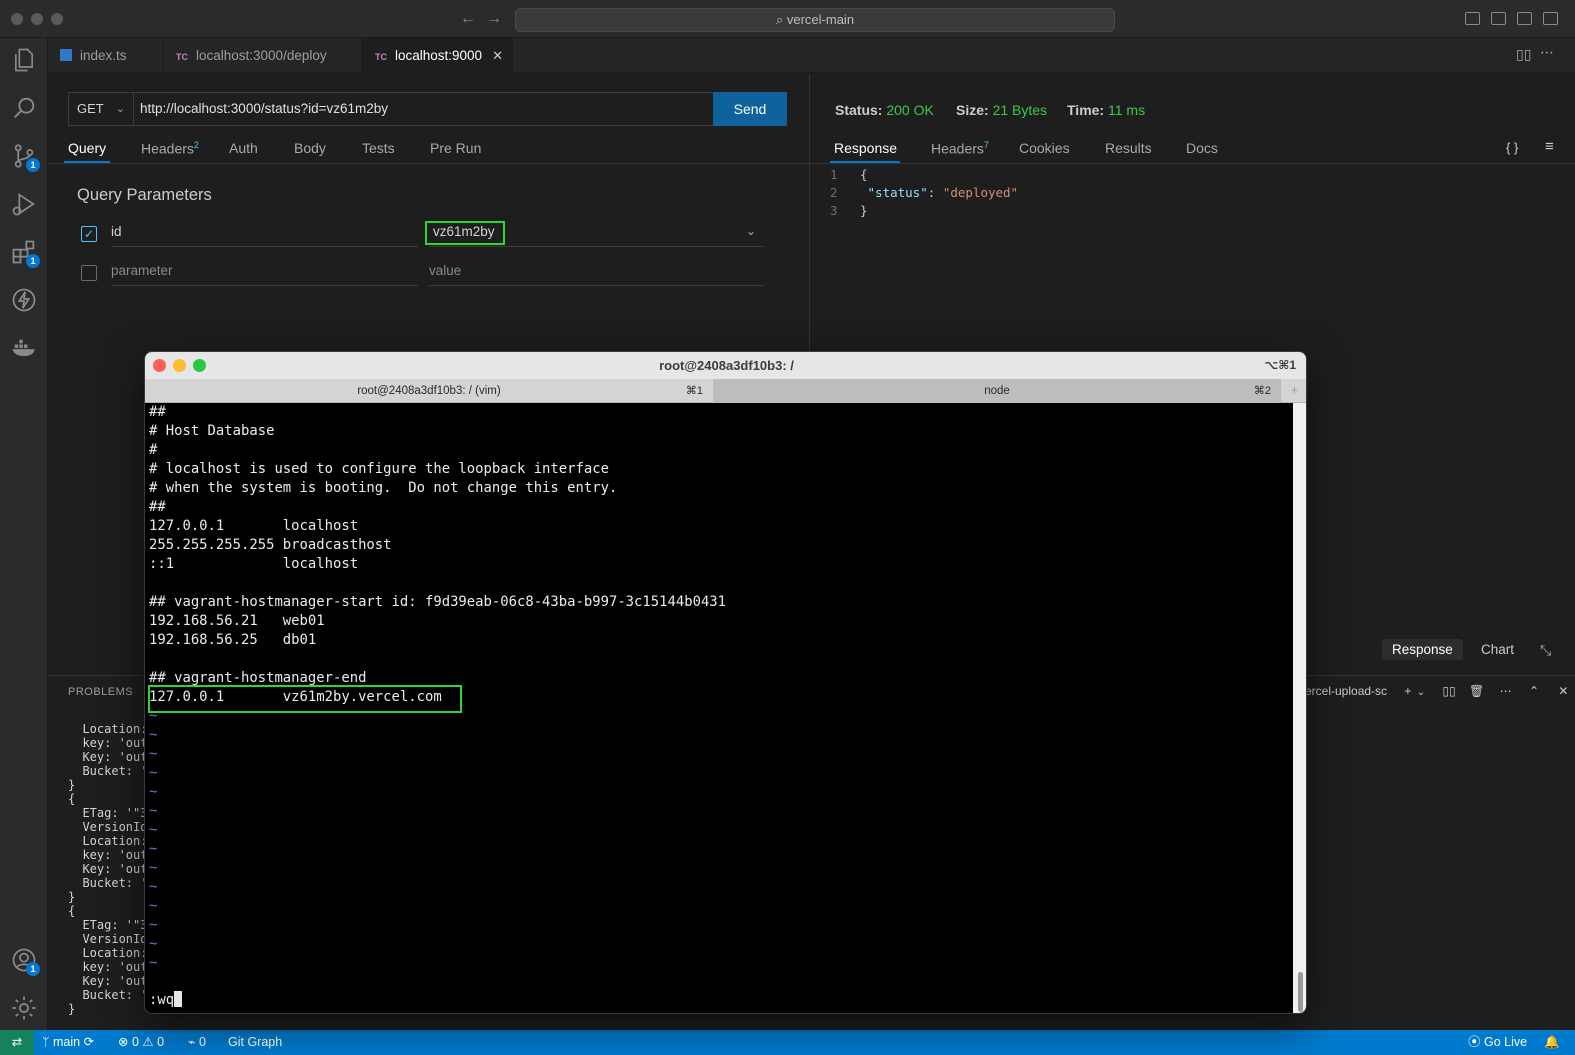  Describe the element at coordinates (108, 771) in the screenshot. I see `log-line: Bucket: '` at that location.